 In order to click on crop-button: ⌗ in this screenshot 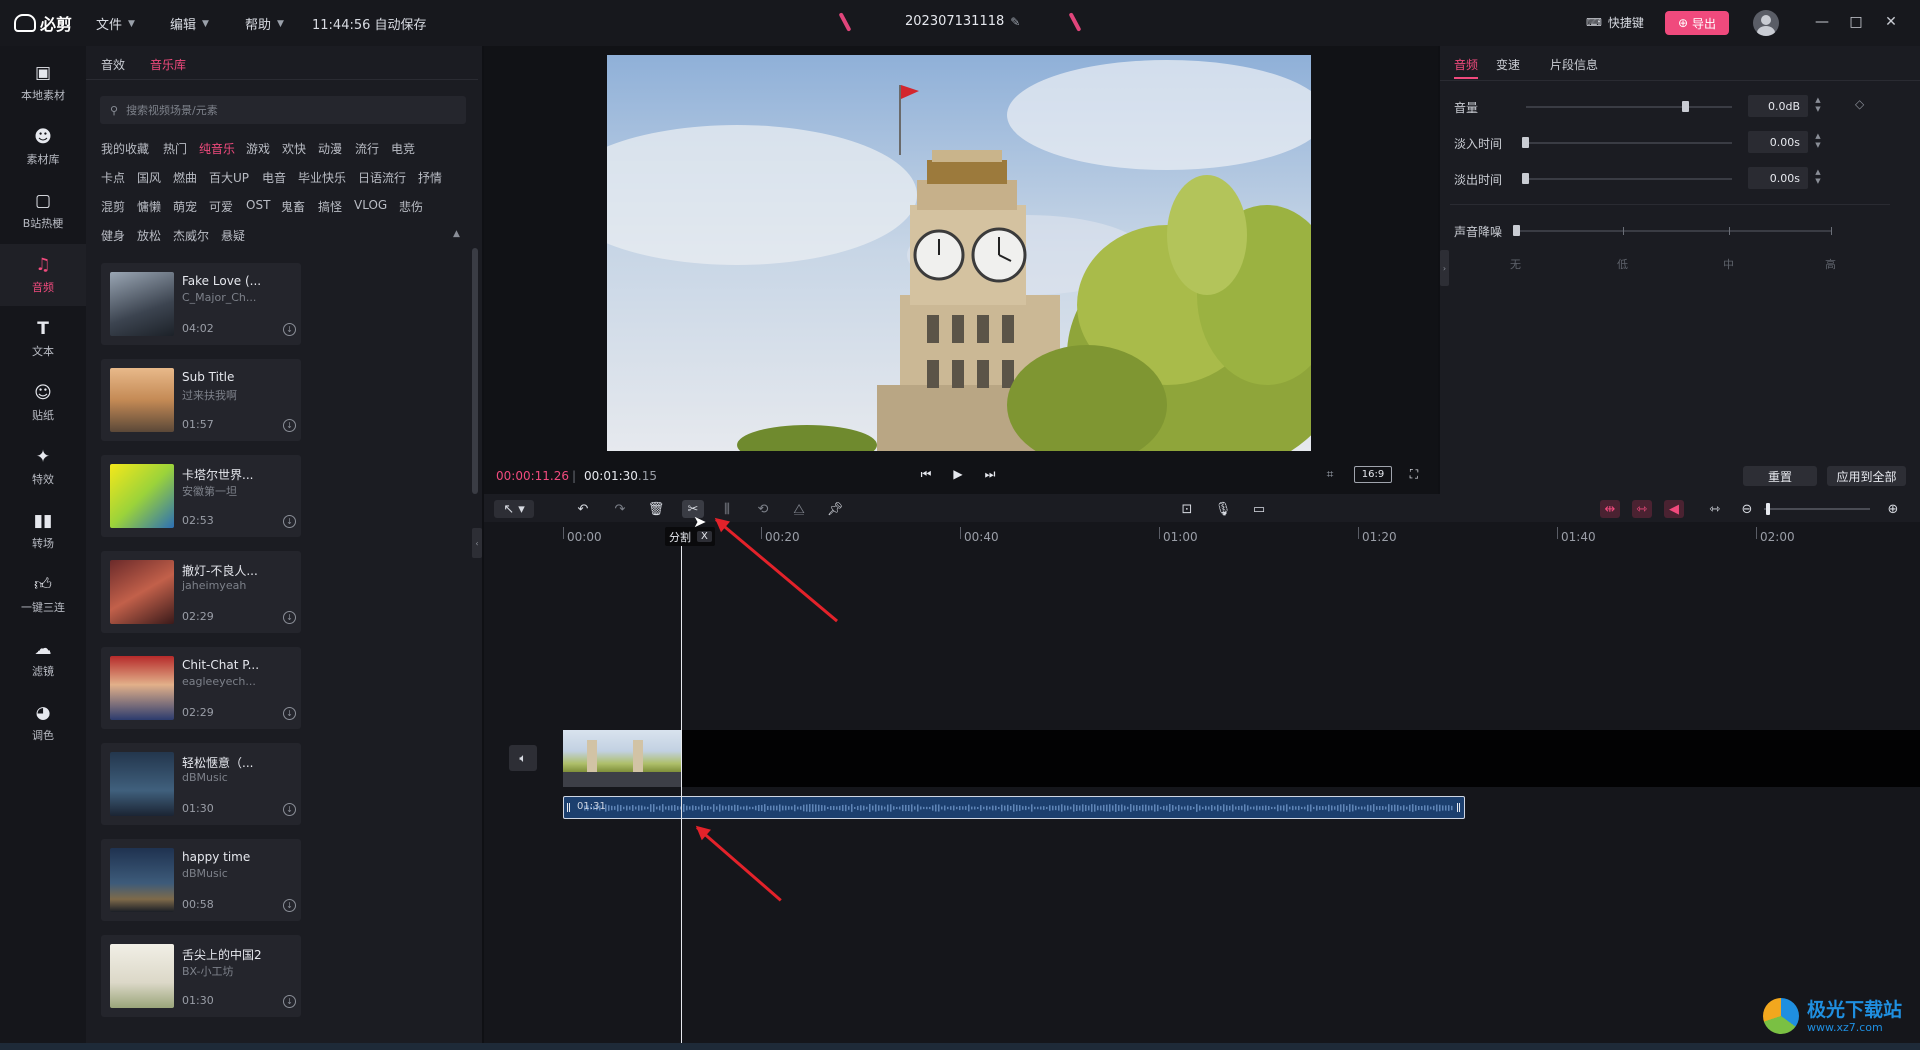, I will do `click(1330, 474)`.